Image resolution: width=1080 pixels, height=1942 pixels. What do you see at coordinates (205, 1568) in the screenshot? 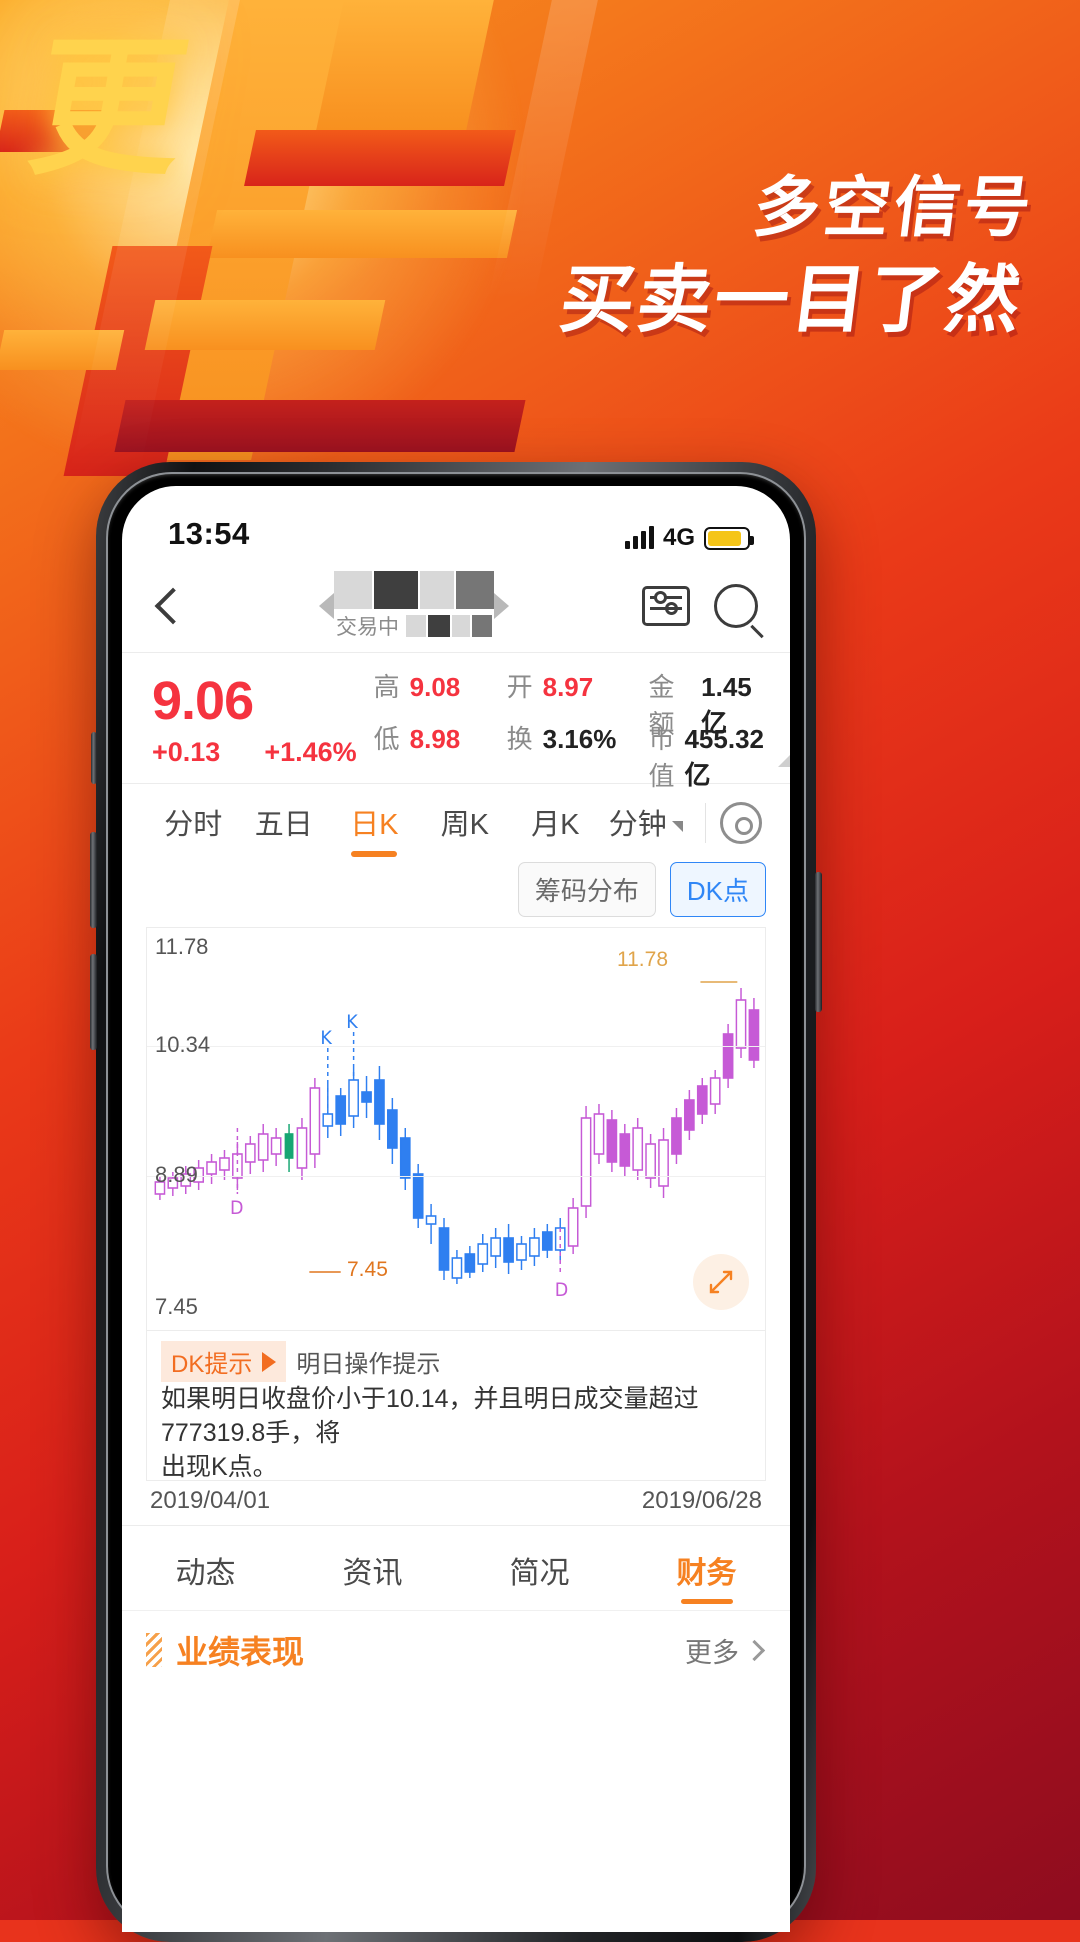
I see `tab-dongtai: 动态` at bounding box center [205, 1568].